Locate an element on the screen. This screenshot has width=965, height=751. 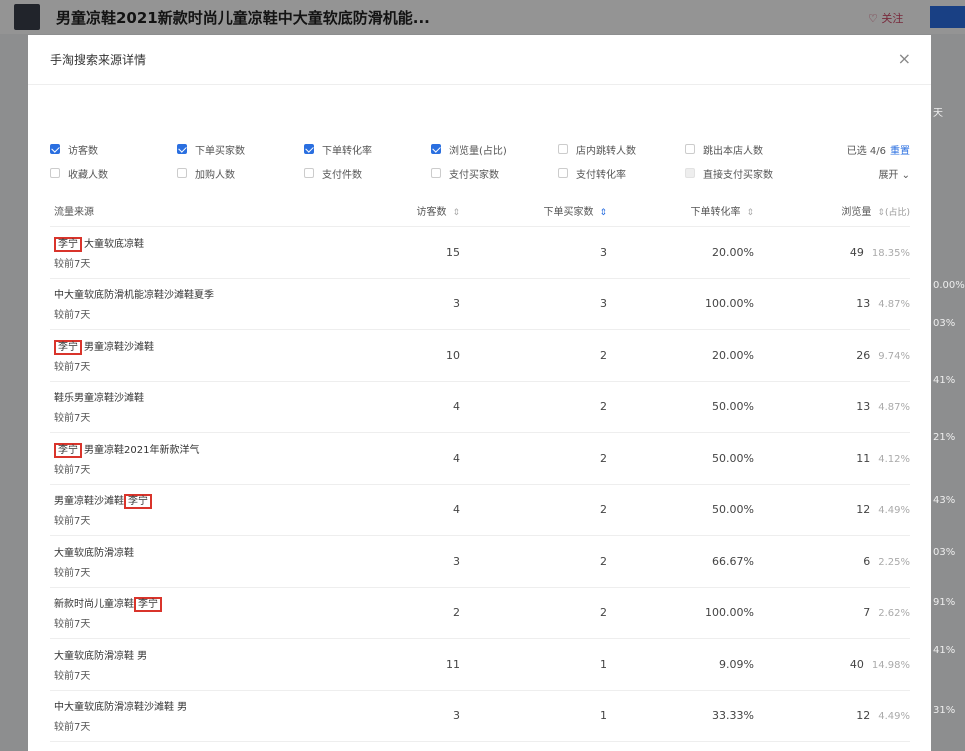
table-header: 流量来源 访客数 ⇕ 下单买家数 ⇕ 下单转化率 ⇕ 浏览量 ⇕(占比) is located at coordinates (480, 211).